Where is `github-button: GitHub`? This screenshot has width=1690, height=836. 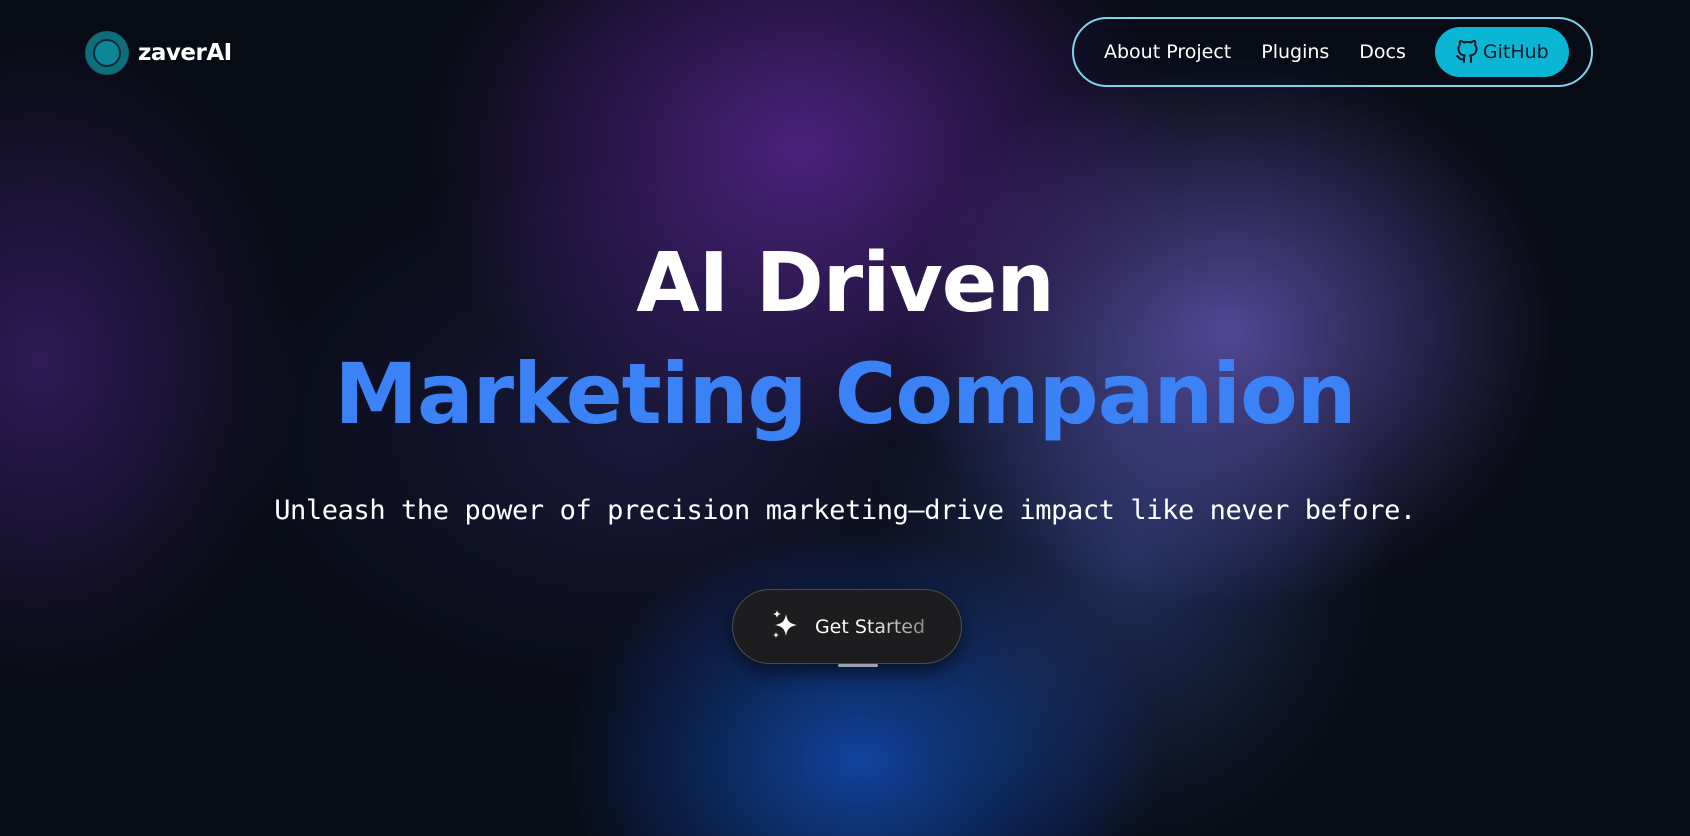 github-button: GitHub is located at coordinates (1501, 52).